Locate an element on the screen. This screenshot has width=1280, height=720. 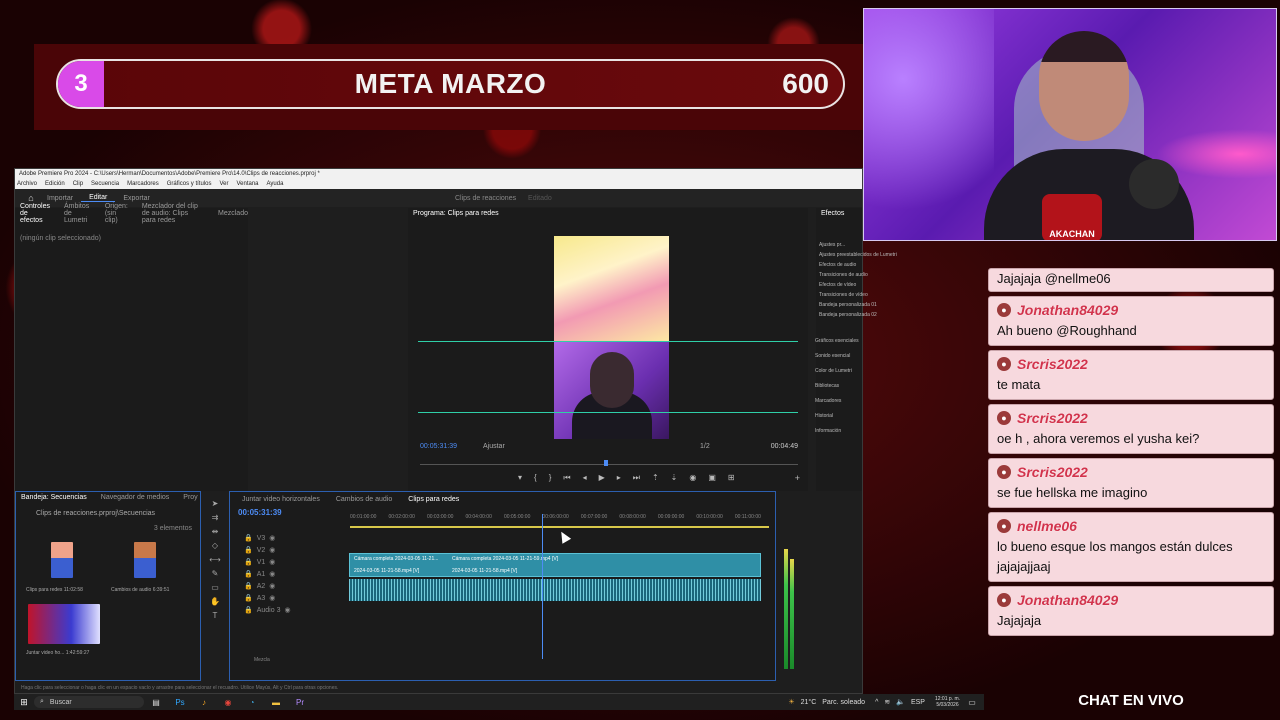
tab-project-2: Proy is located at coordinates (190, 497).